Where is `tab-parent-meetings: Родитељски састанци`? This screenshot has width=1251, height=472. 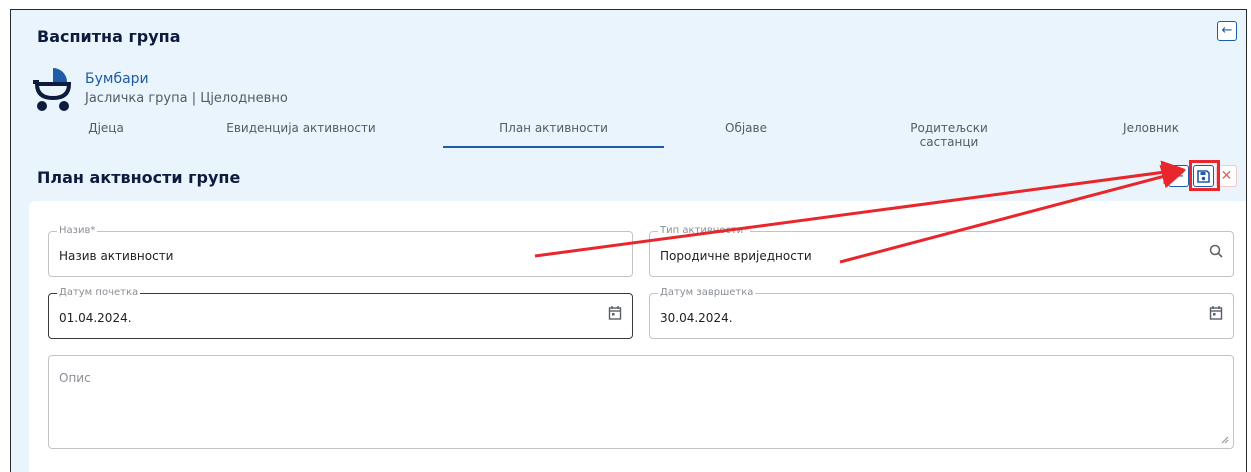
tab-parent-meetings: Родитељски састанци is located at coordinates (949, 135).